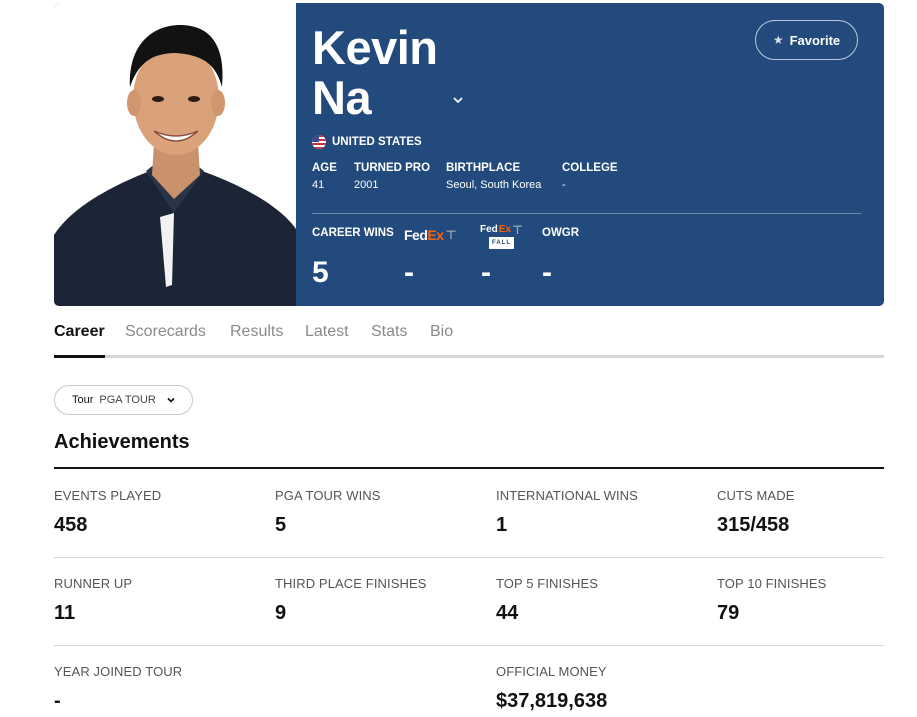 The image size is (917, 717). What do you see at coordinates (108, 495) in the screenshot?
I see `events-played-label: EVENTS PLAYED` at bounding box center [108, 495].